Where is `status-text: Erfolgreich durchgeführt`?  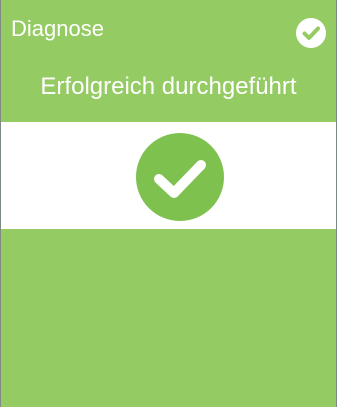
status-text: Erfolgreich durchgeführt is located at coordinates (168, 86).